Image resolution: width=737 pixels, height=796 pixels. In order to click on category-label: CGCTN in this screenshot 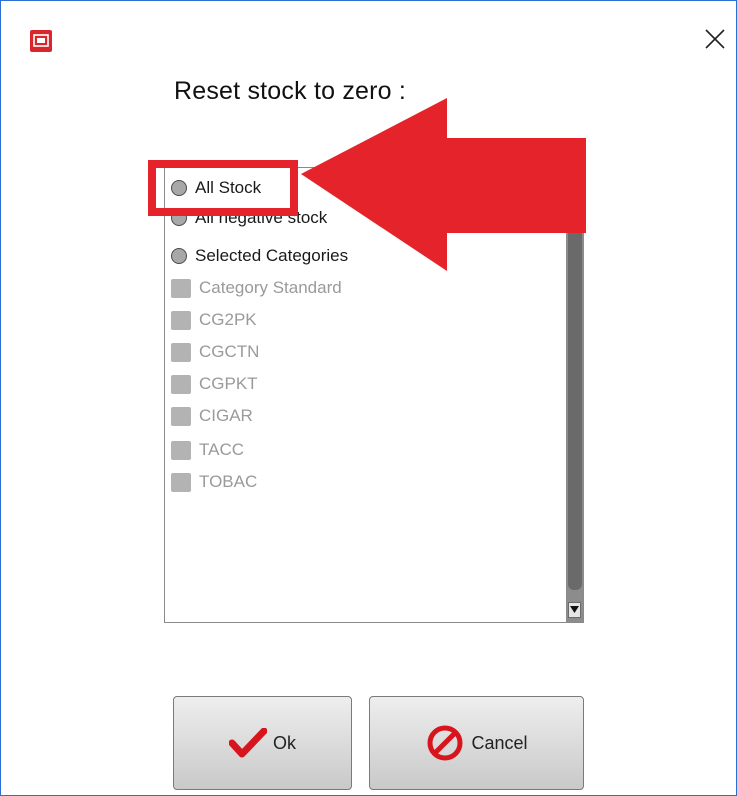, I will do `click(229, 351)`.